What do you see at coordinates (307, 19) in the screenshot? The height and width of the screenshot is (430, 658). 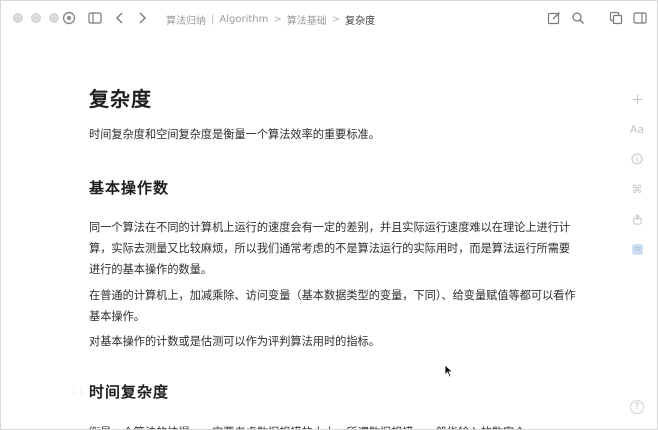 I see `breadcrumb-item: 算法基础` at bounding box center [307, 19].